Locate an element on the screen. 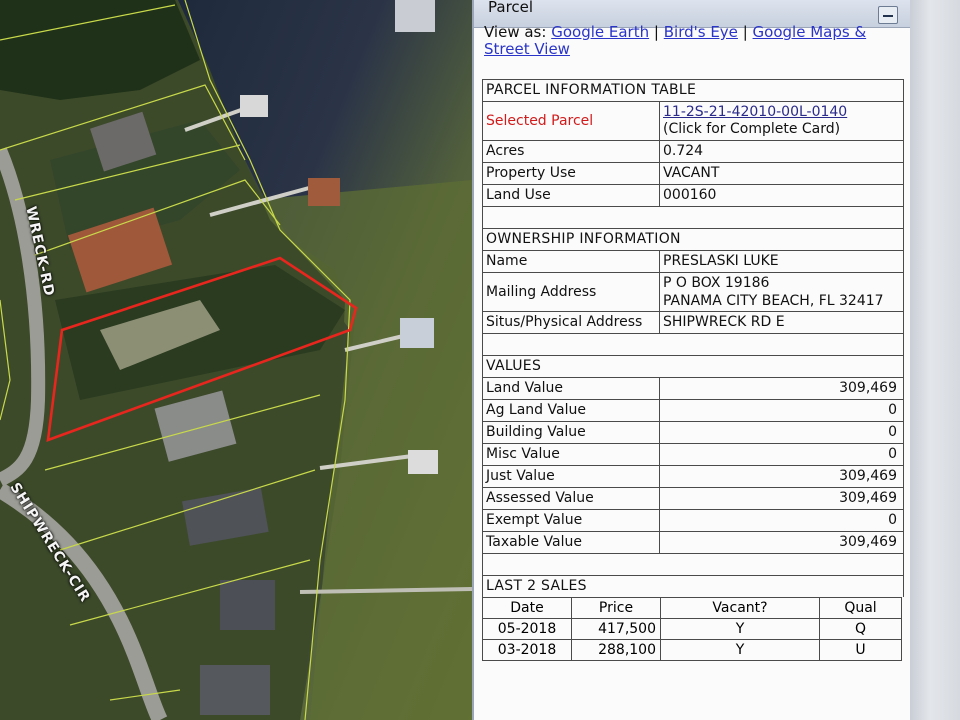 Image resolution: width=960 pixels, height=720 pixels. value-label: Land Value is located at coordinates (571, 388).